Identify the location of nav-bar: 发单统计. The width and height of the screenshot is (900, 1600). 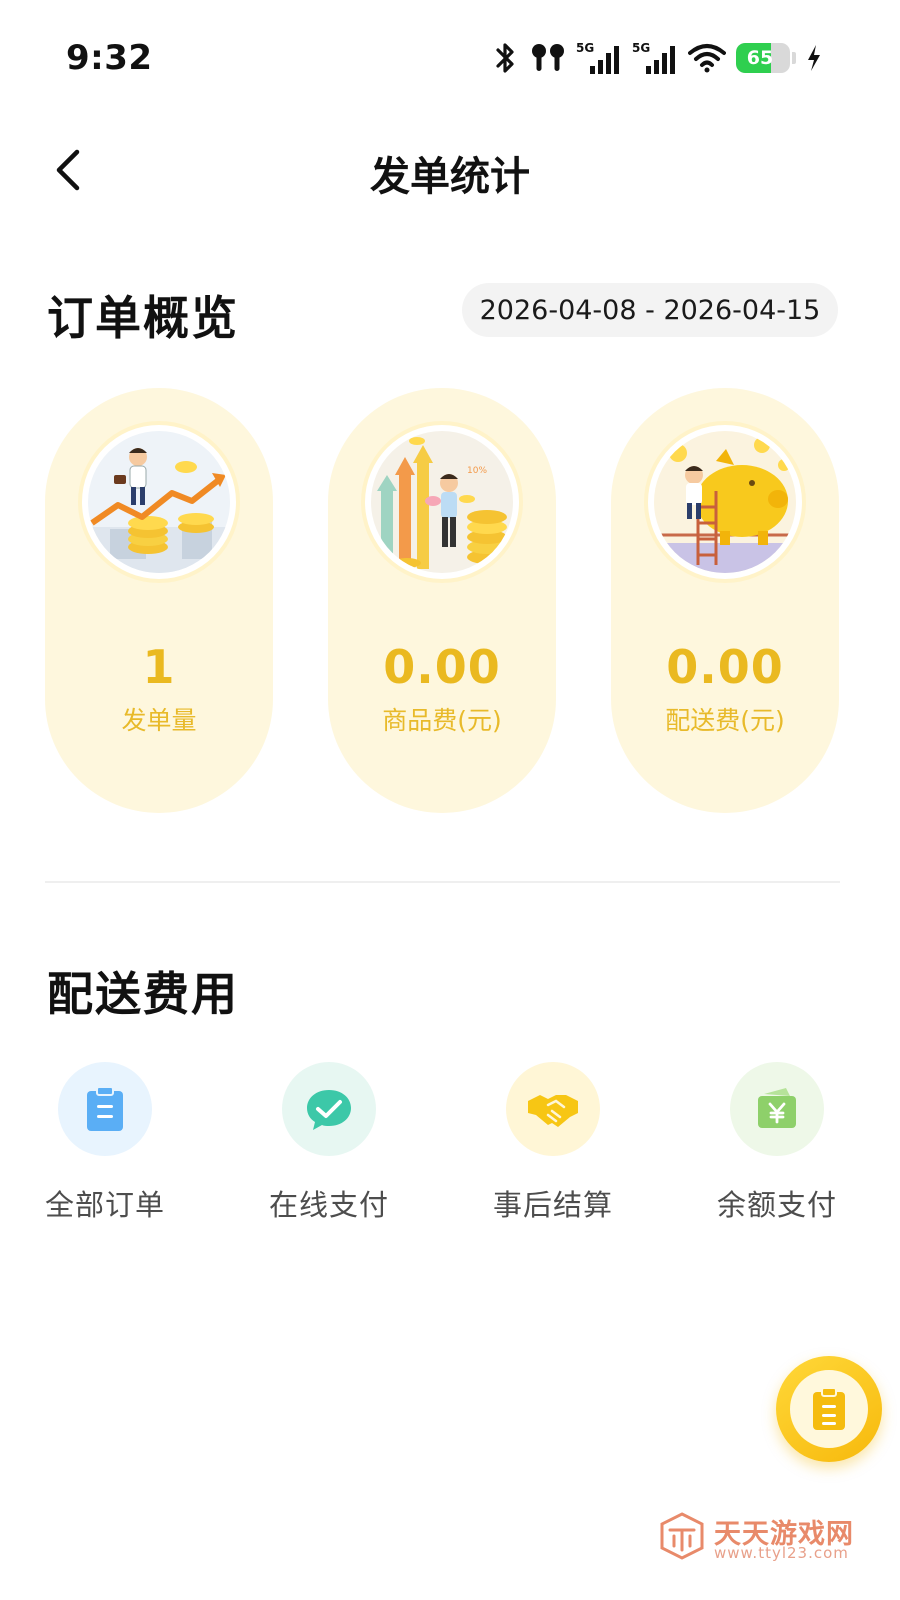
(450, 170).